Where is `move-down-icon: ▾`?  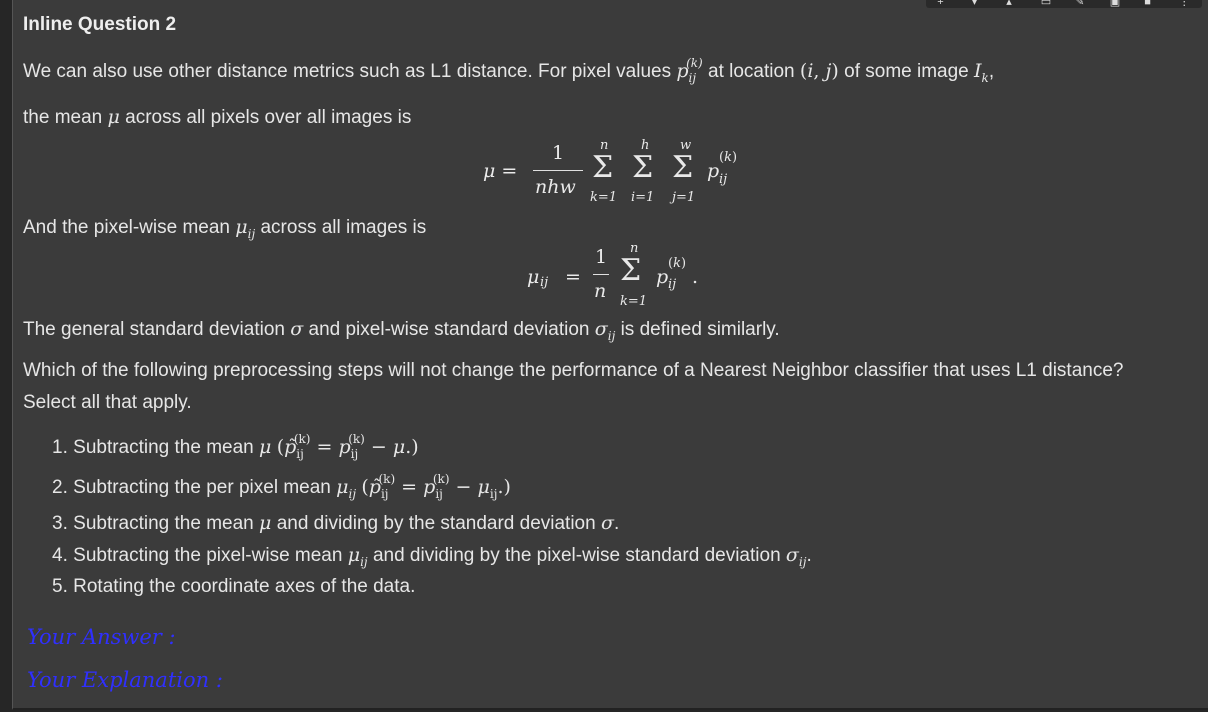
move-down-icon: ▾ is located at coordinates (978, 4).